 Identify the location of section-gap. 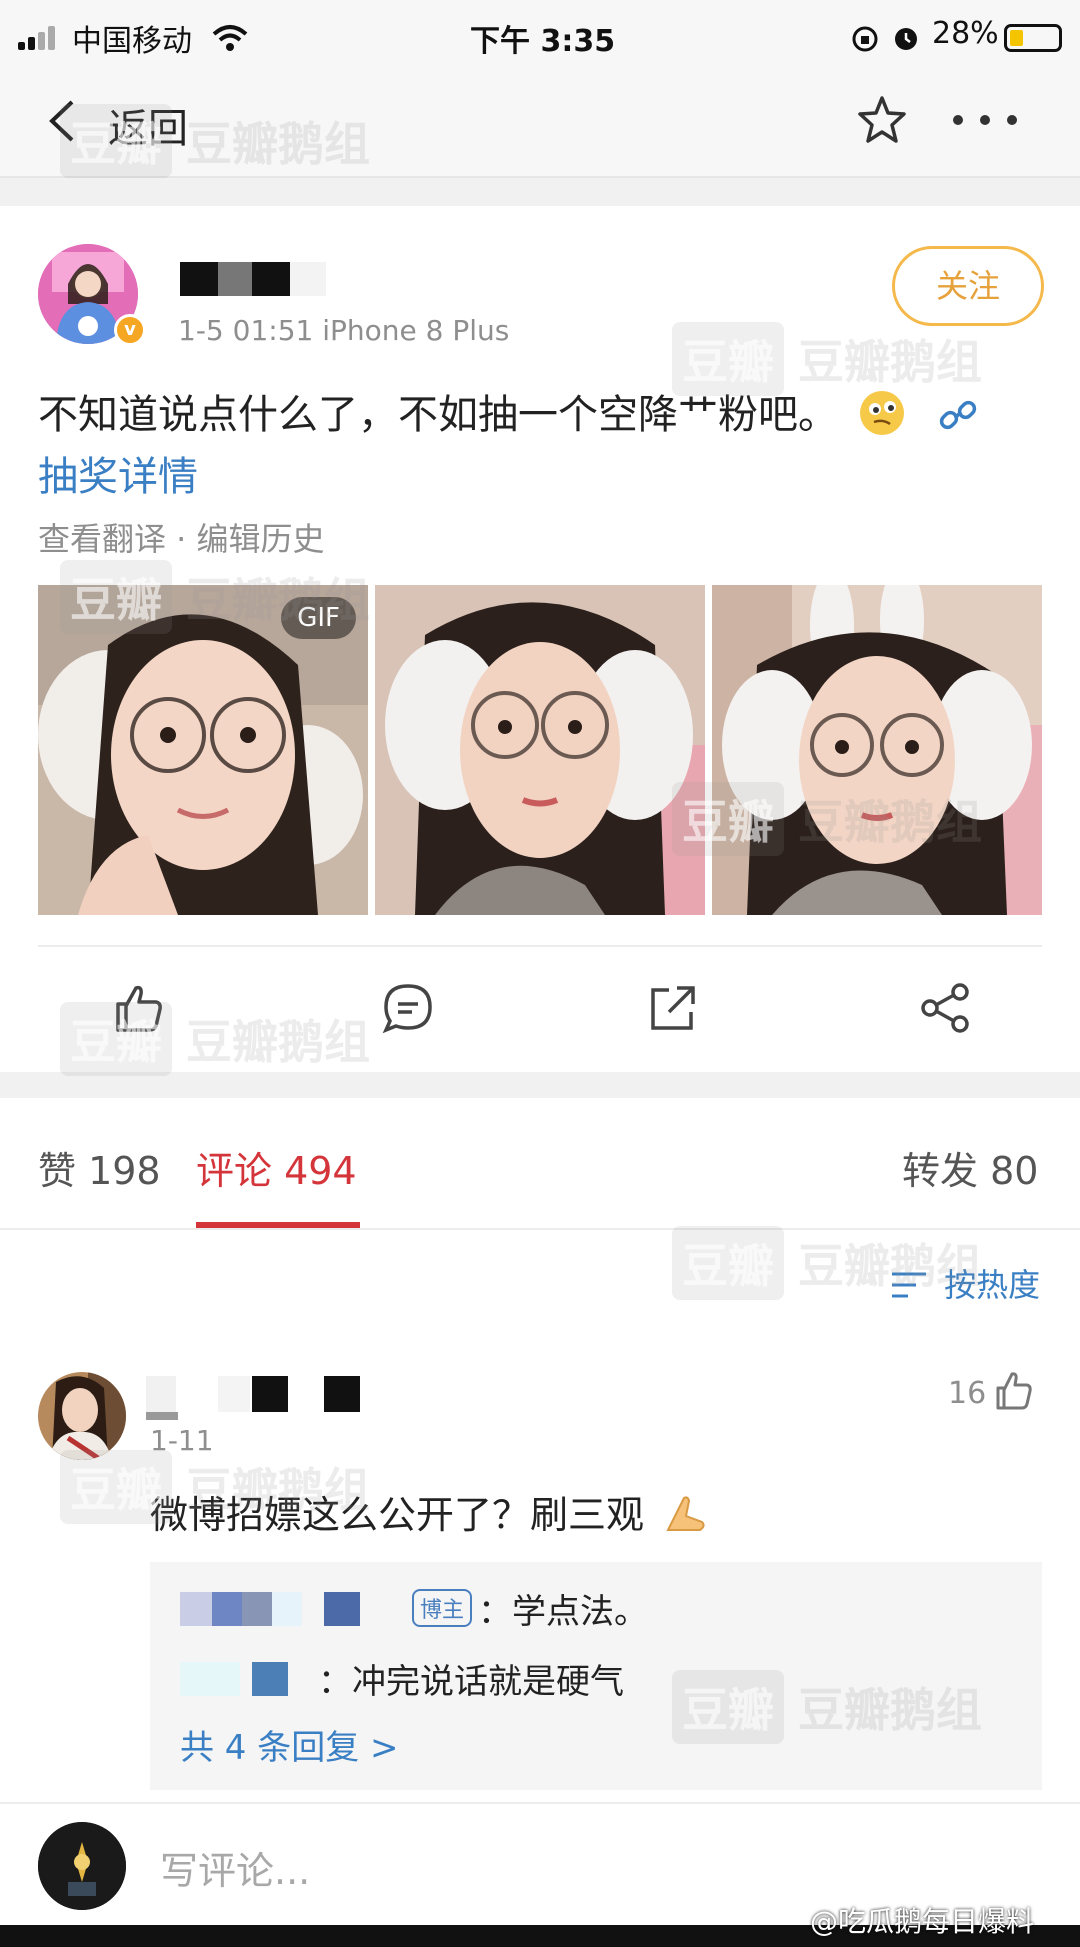
(540, 192).